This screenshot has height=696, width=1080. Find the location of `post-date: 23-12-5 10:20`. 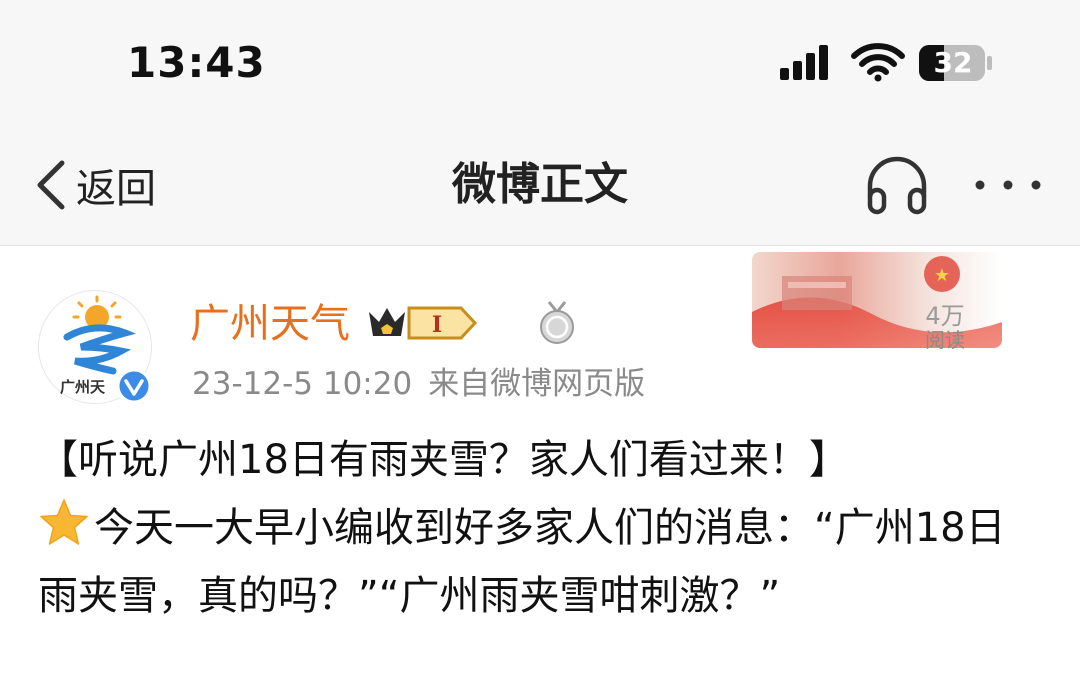

post-date: 23-12-5 10:20 is located at coordinates (302, 384).